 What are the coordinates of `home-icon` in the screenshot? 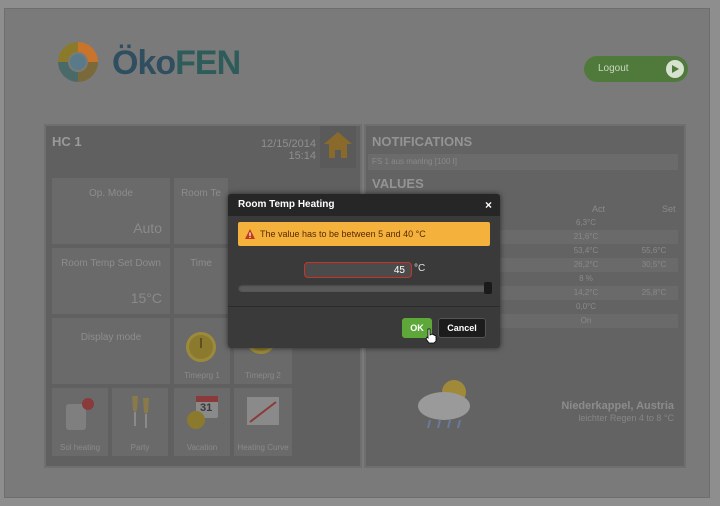 It's located at (338, 146).